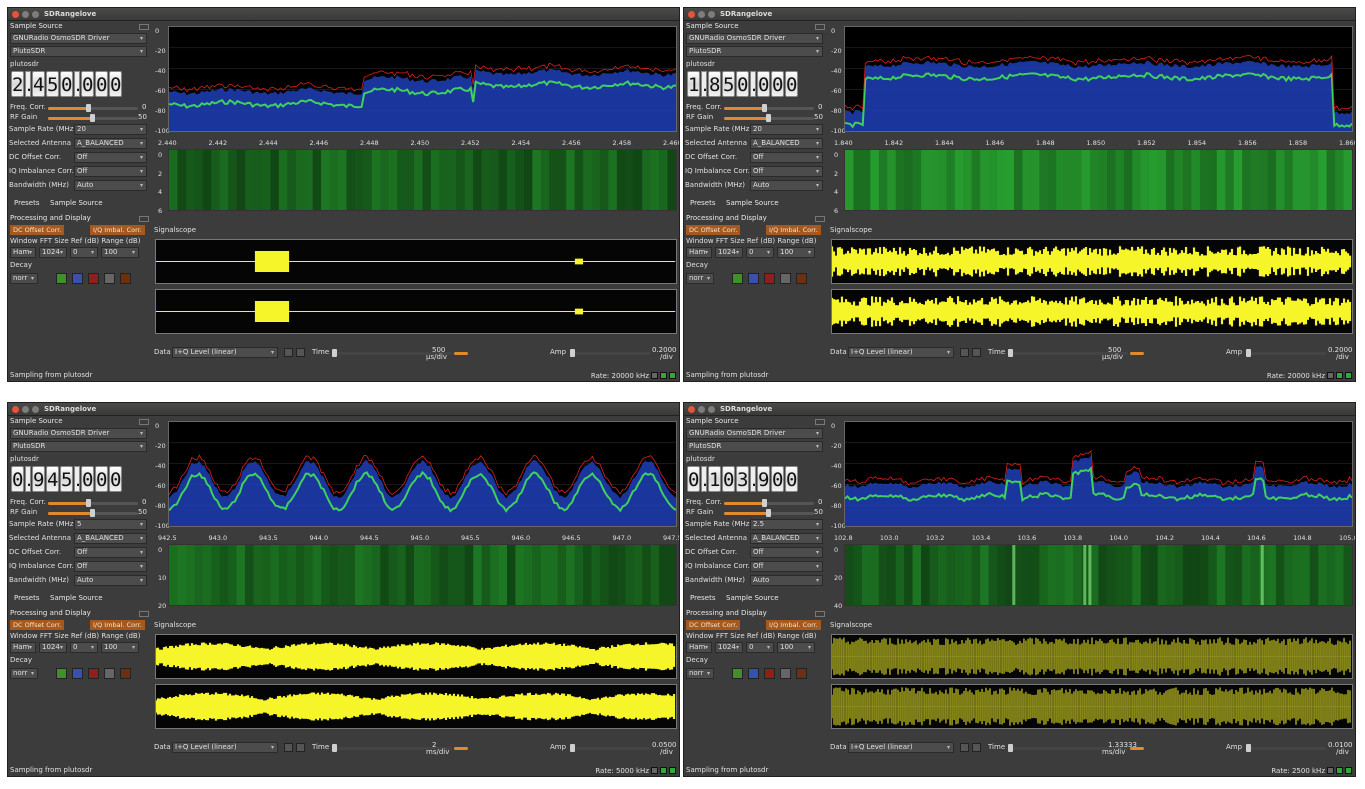 This screenshot has width=1365, height=789. I want to click on frequency-digit: 2, so click(17, 84).